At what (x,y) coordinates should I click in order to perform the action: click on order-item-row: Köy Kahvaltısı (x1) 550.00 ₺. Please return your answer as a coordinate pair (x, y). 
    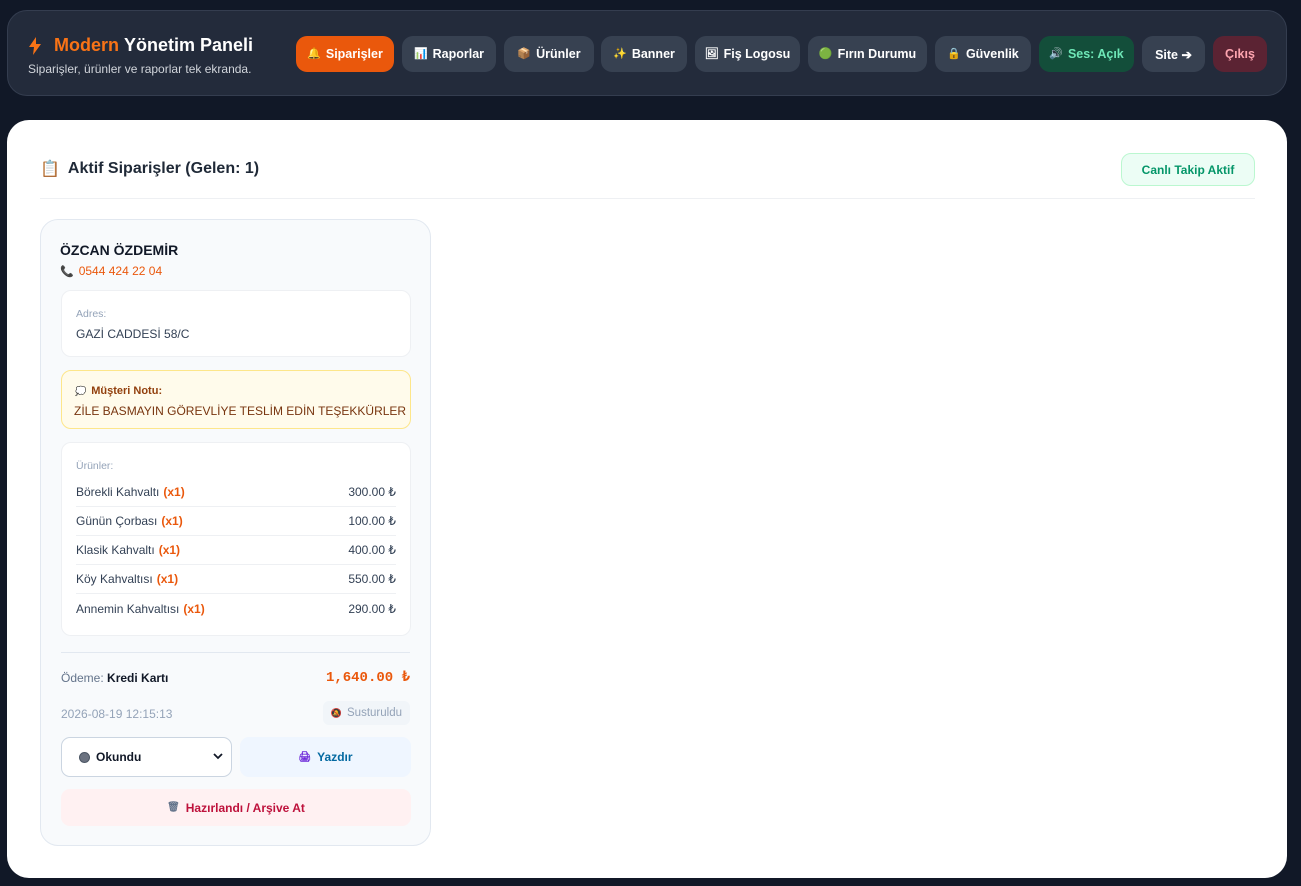
    Looking at the image, I should click on (236, 579).